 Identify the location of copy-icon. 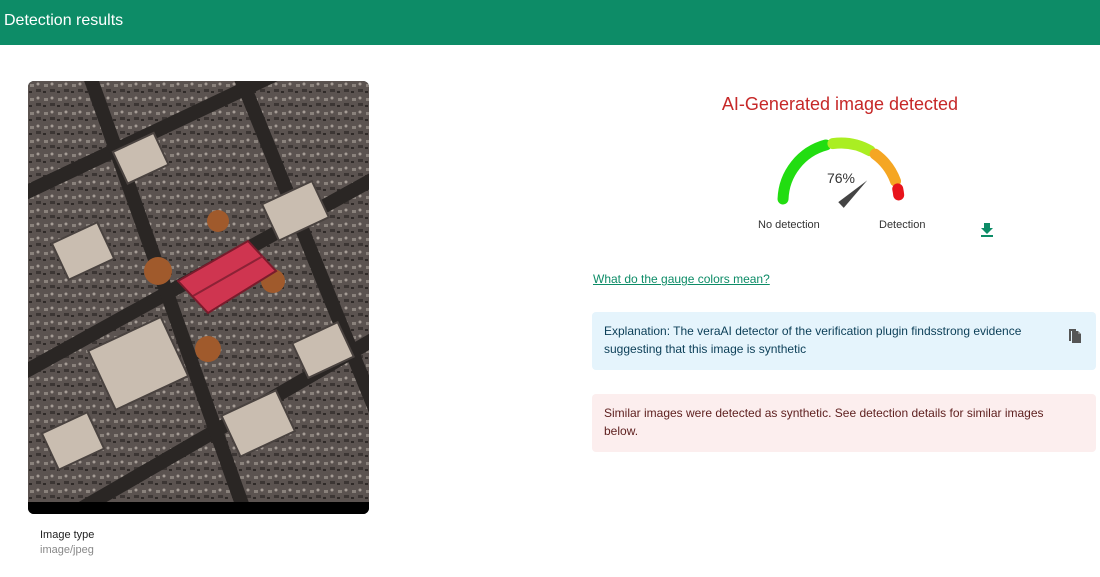
(1075, 336).